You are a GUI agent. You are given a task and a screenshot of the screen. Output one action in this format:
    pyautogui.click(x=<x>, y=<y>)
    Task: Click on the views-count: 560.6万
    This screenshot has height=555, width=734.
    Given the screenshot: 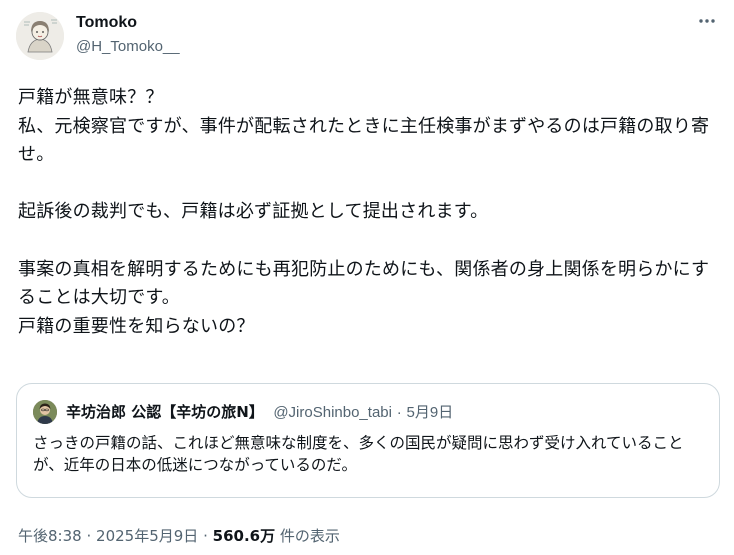 What is the action you would take?
    pyautogui.click(x=244, y=536)
    